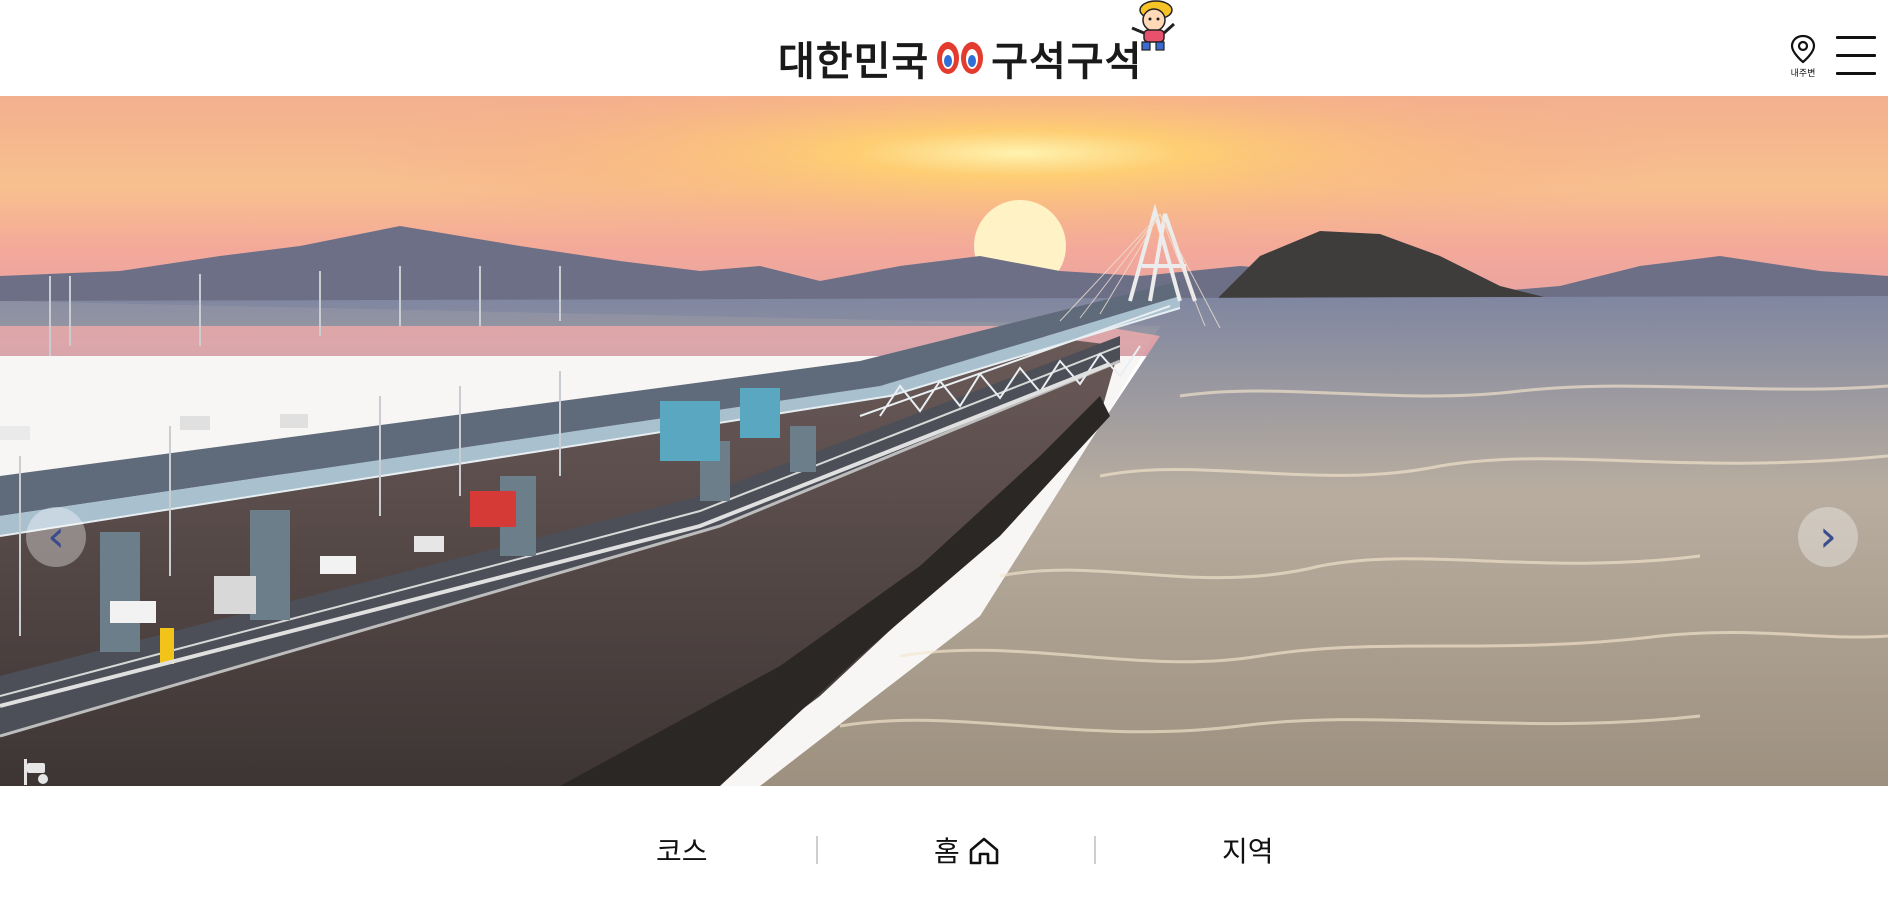  Describe the element at coordinates (854, 62) in the screenshot. I see `logo-text-left: 대한민국` at that location.